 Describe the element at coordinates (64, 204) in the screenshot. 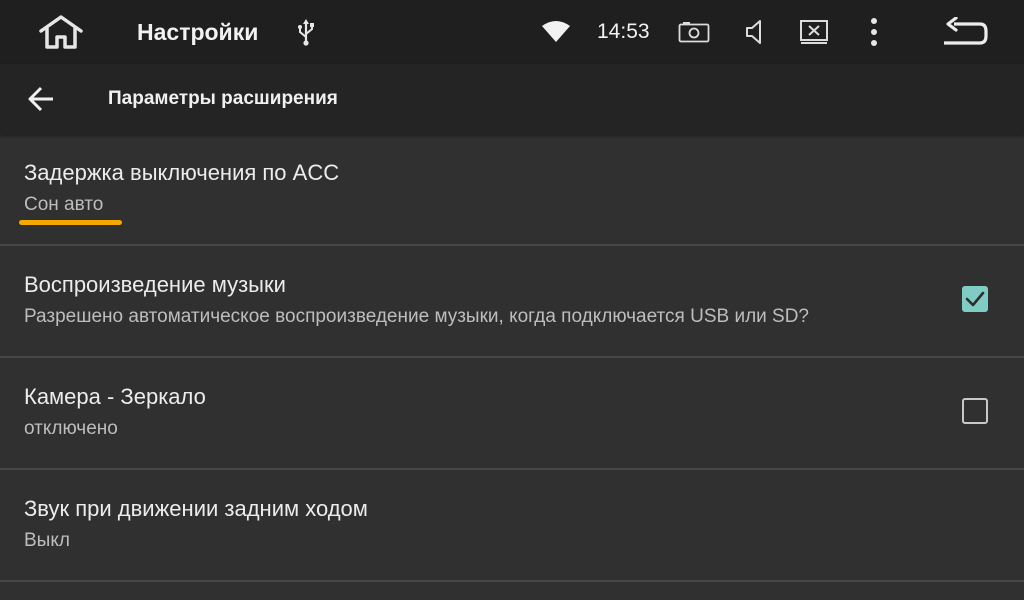

I see `setting-summary: Сон авто` at that location.